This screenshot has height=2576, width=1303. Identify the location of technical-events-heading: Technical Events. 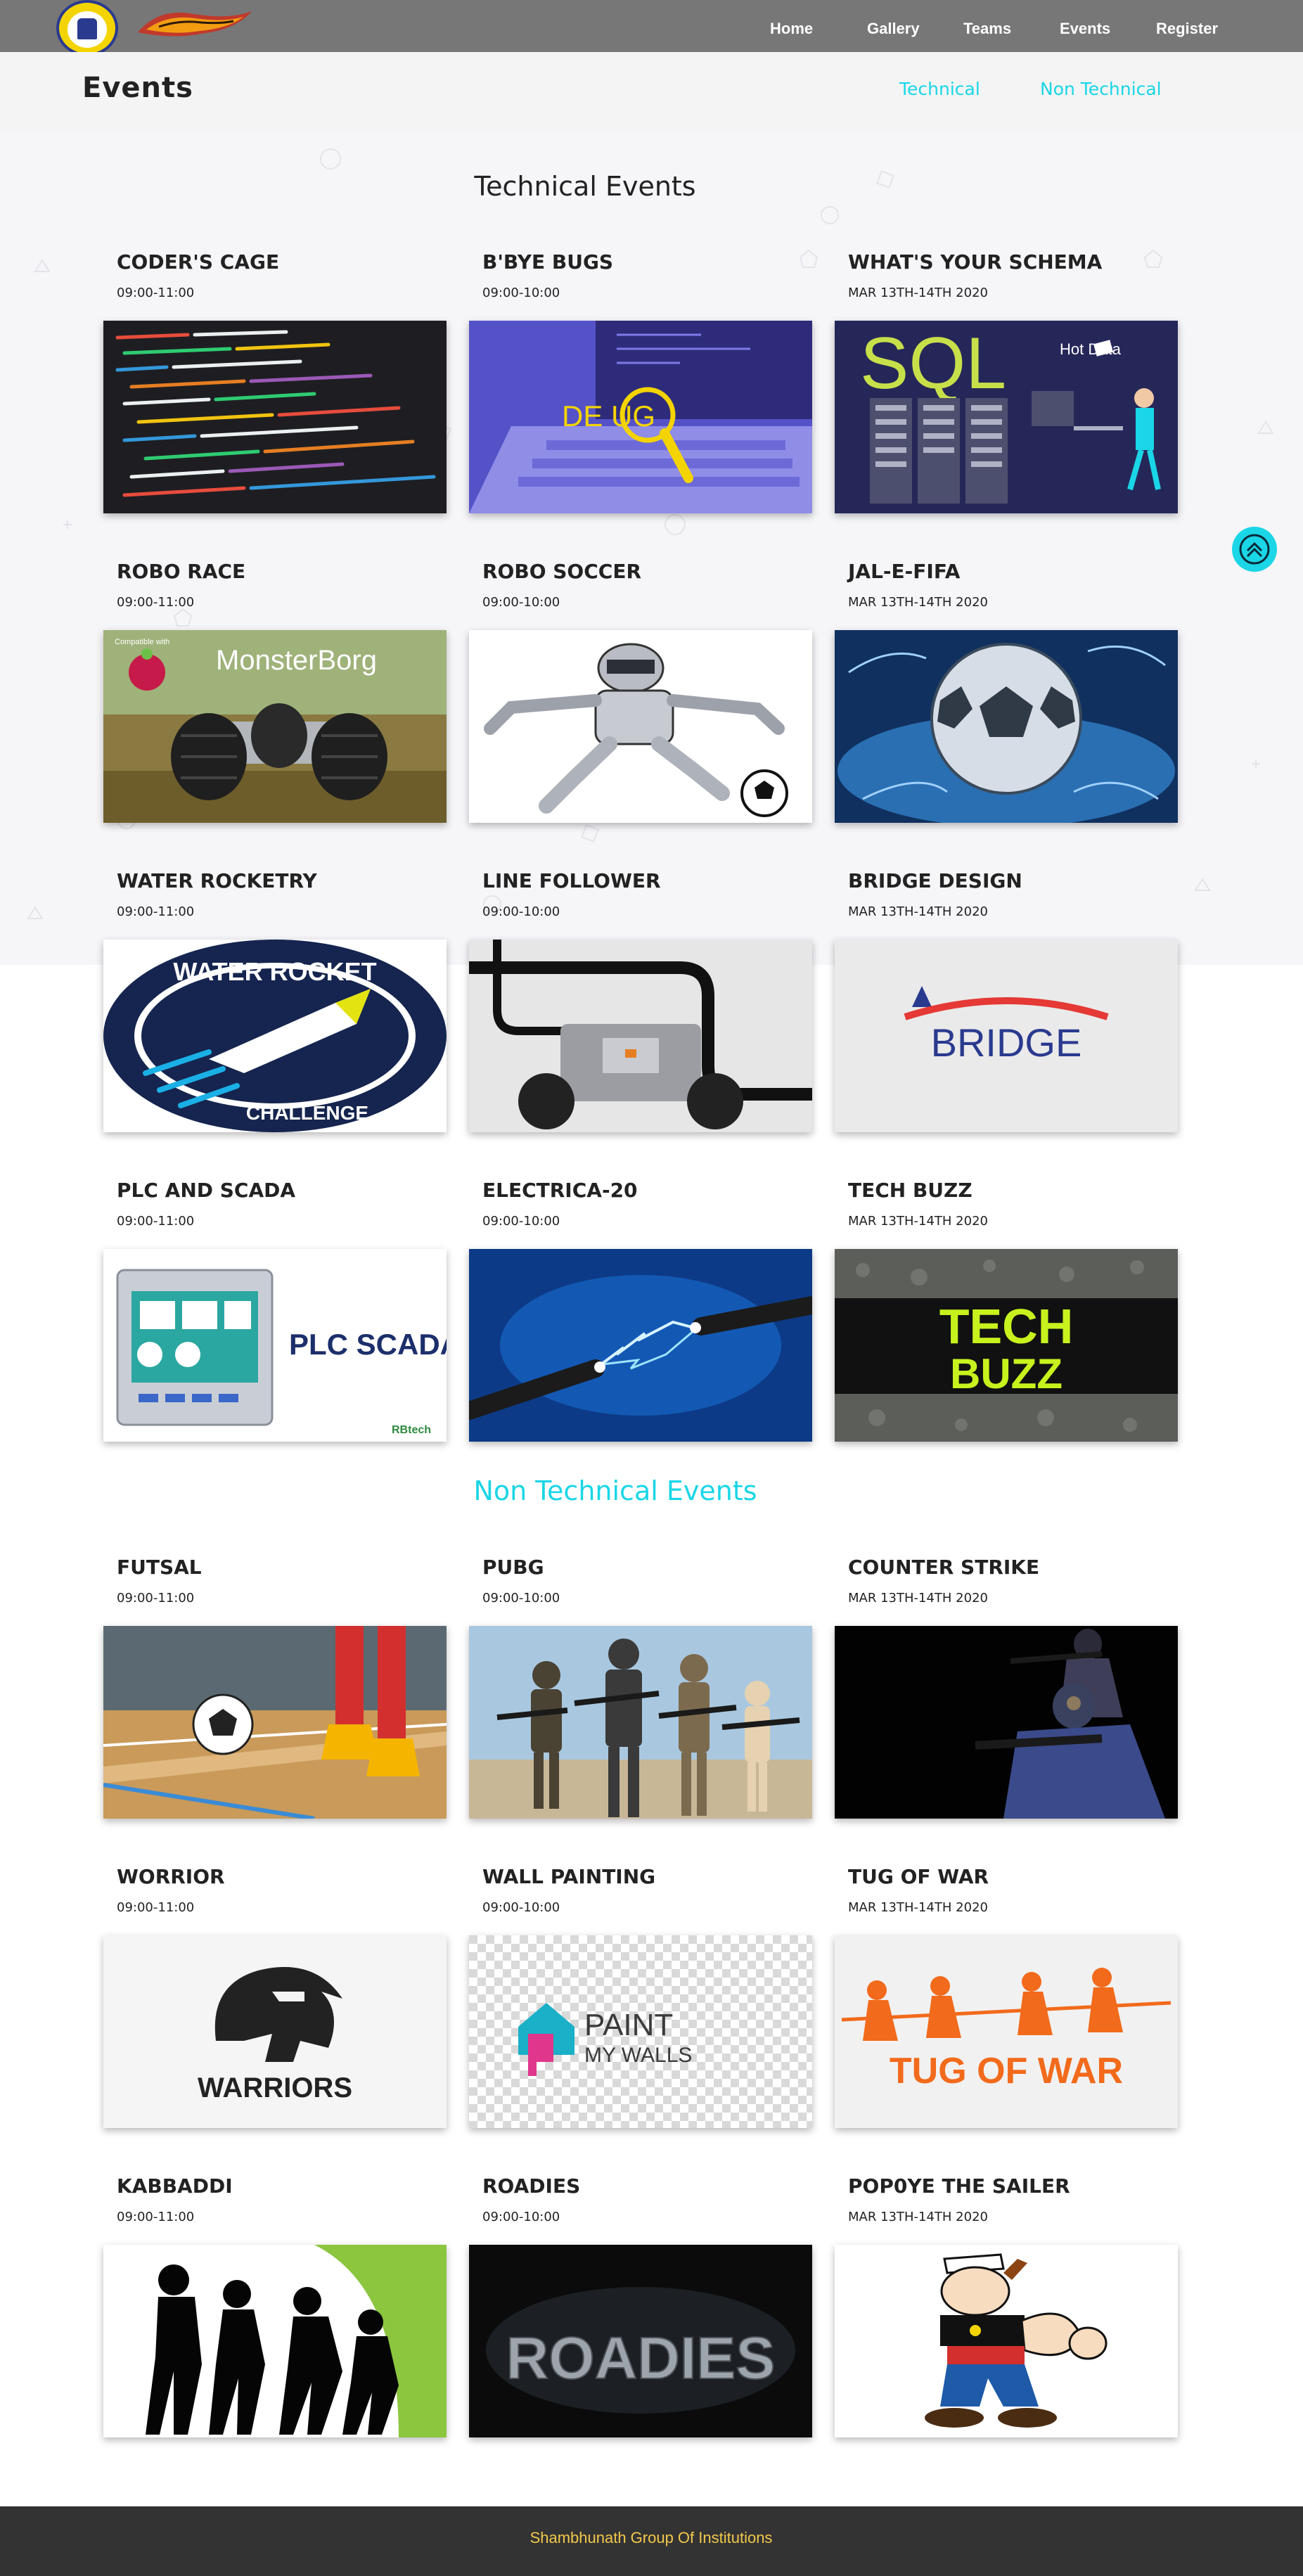
(585, 186).